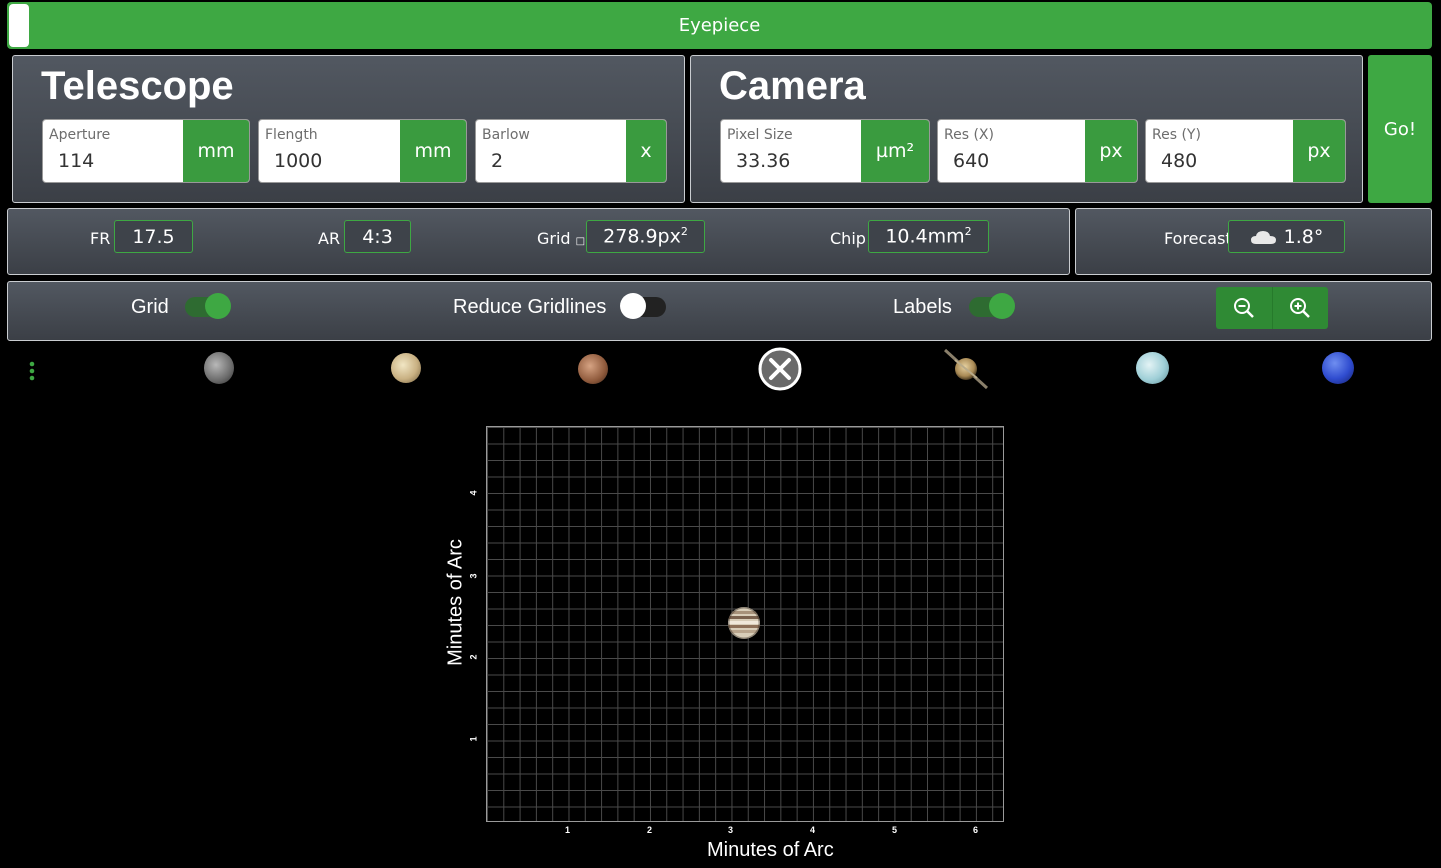  What do you see at coordinates (473, 739) in the screenshot?
I see `y-tick-1: 1` at bounding box center [473, 739].